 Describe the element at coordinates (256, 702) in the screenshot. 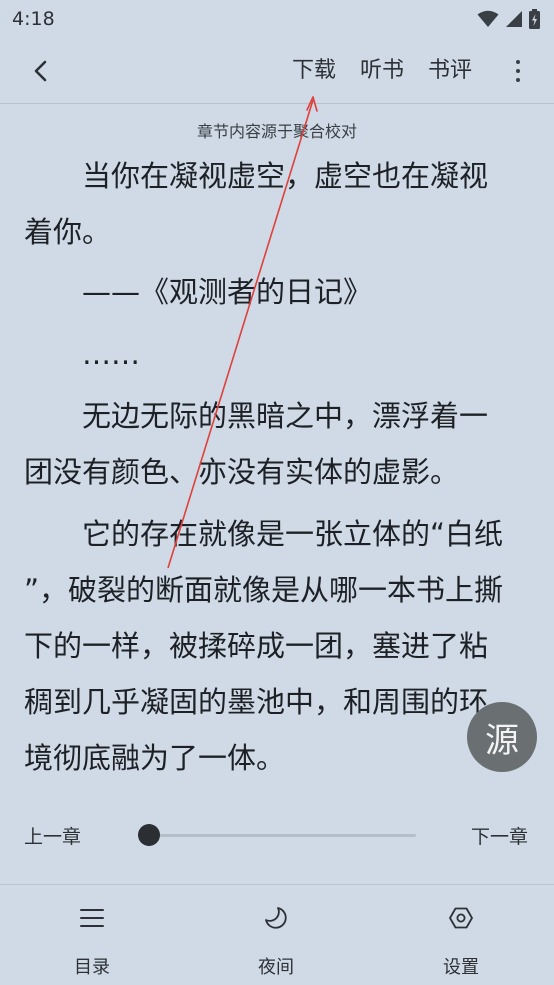

I see `content-line: 稠到几乎凝固的墨池中，和周围的环` at that location.